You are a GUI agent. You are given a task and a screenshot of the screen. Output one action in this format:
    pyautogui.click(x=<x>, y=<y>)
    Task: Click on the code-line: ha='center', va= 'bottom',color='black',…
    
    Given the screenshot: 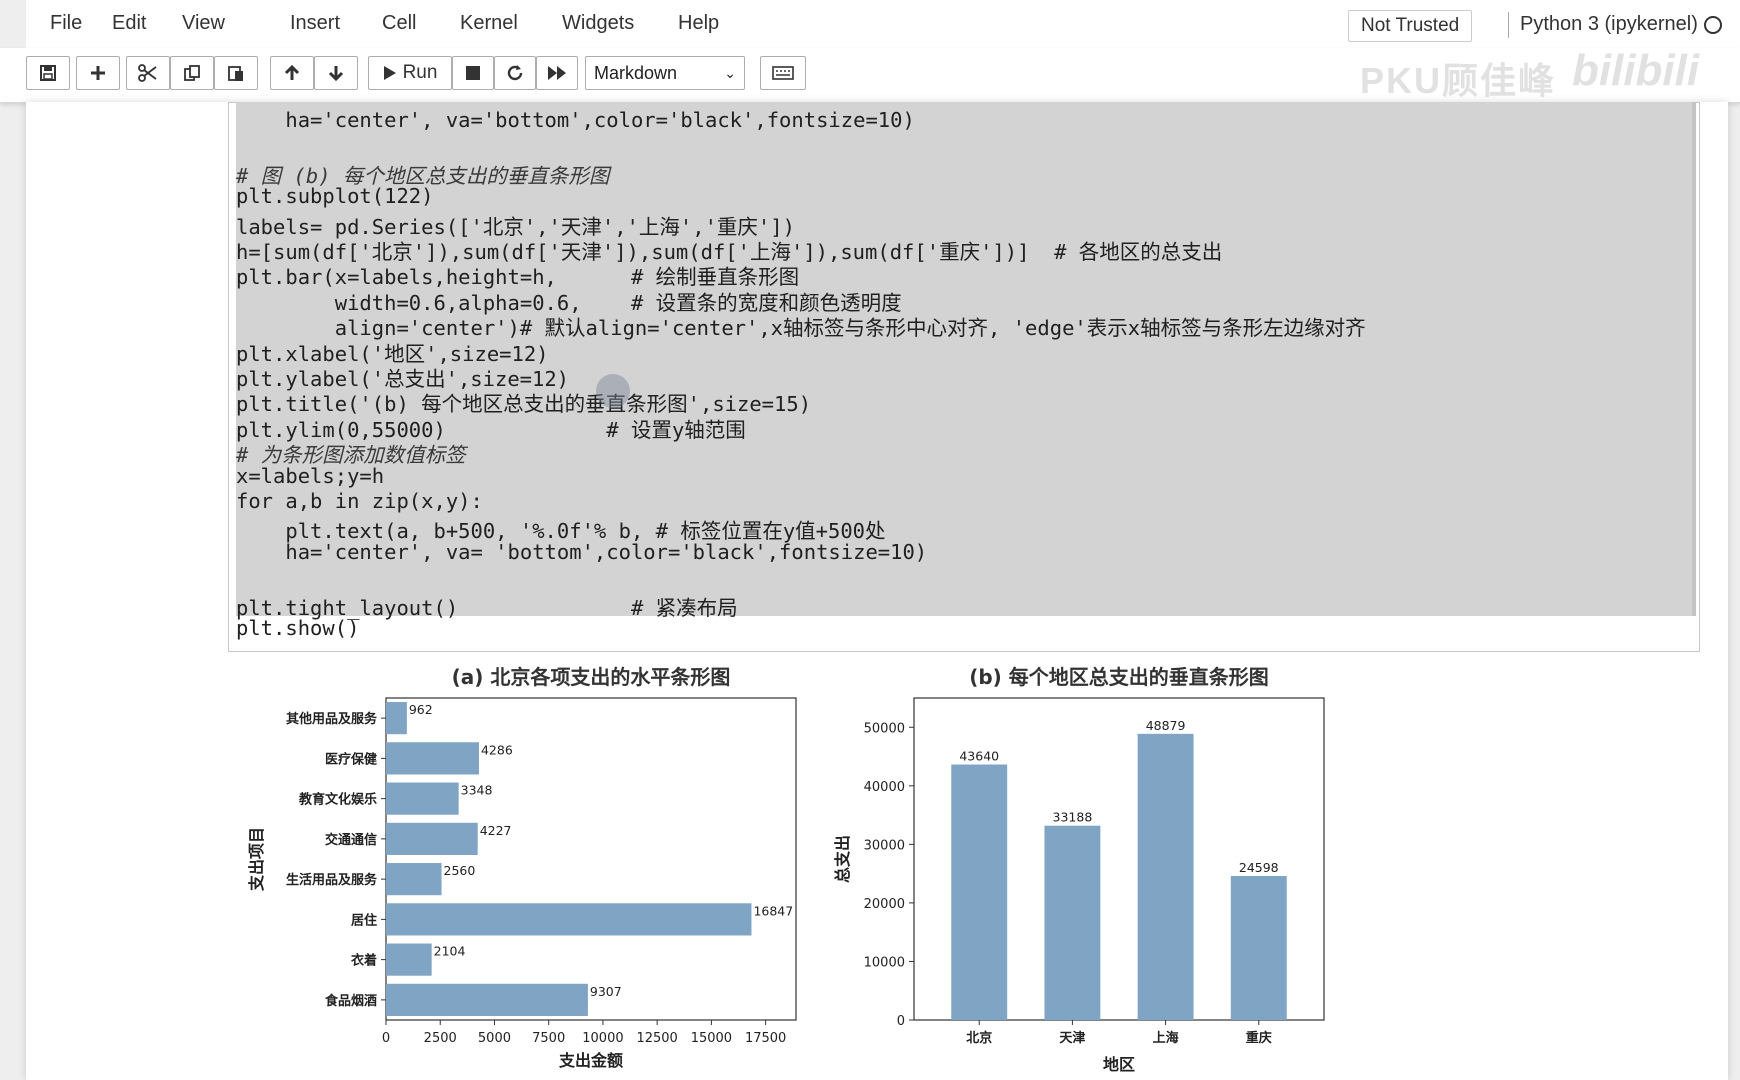 What is the action you would take?
    pyautogui.click(x=582, y=551)
    